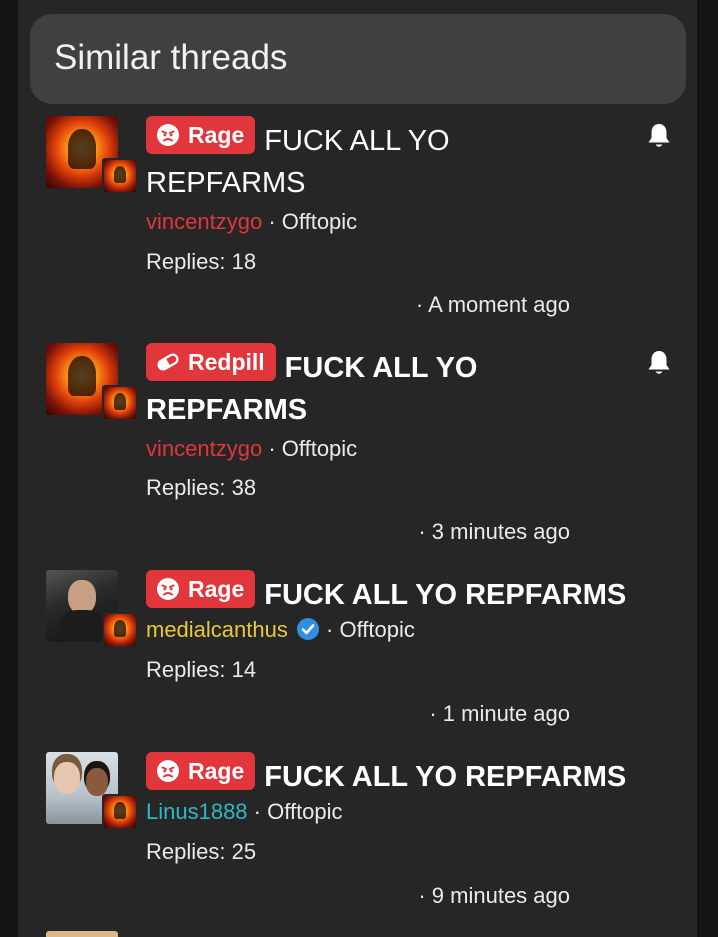 The width and height of the screenshot is (718, 937). I want to click on verified-badge-icon, so click(307, 629).